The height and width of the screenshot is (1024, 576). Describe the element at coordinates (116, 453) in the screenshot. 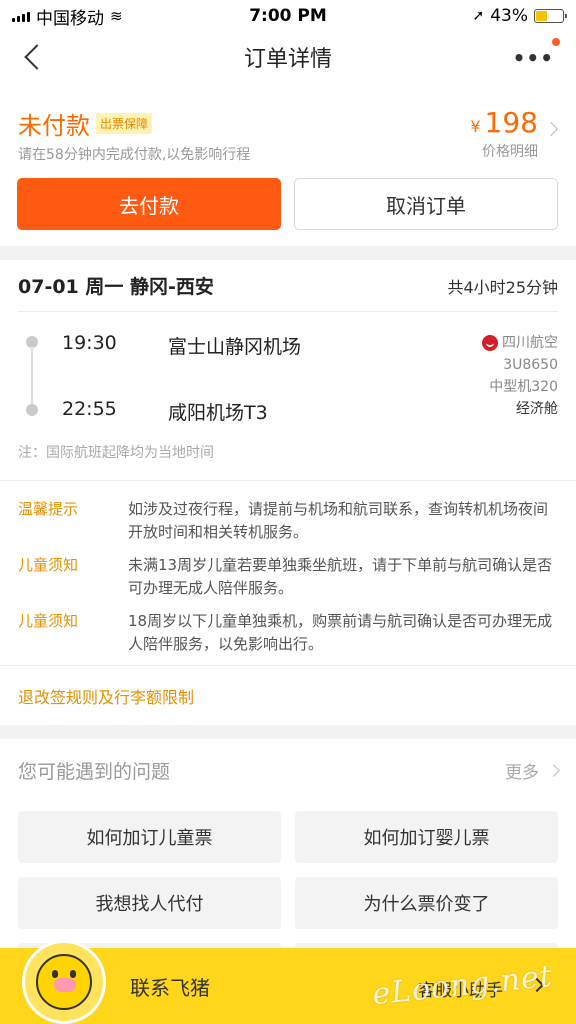

I see `local-time-note: 注：国际航班起降均为当地时间` at that location.